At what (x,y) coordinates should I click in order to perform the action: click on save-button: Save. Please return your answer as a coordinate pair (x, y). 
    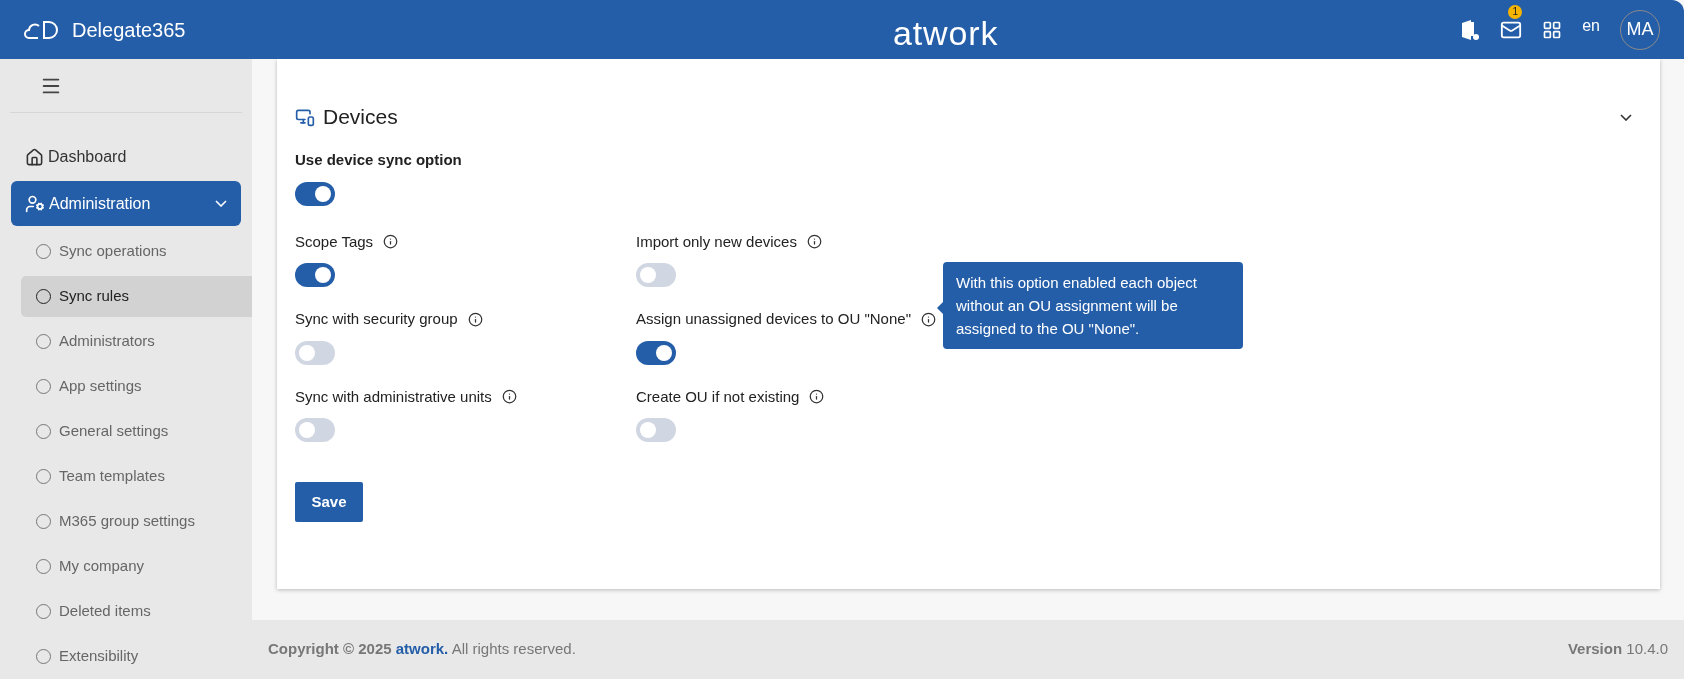
    Looking at the image, I should click on (329, 502).